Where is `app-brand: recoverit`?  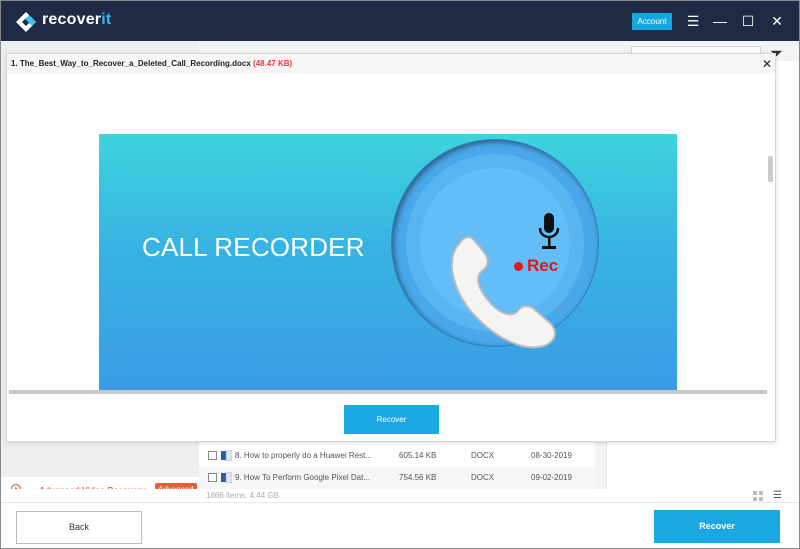 app-brand: recoverit is located at coordinates (76, 20).